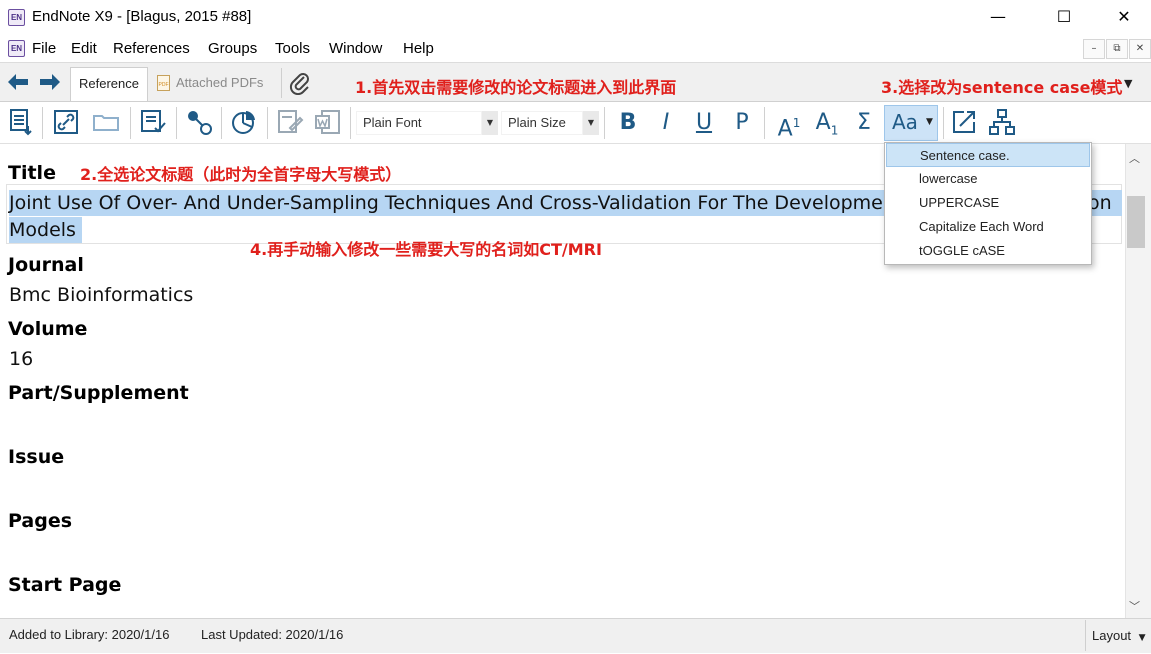 This screenshot has width=1151, height=654. Describe the element at coordinates (516, 87) in the screenshot. I see `annotation-step1: 1.首先双击需要修改的论文标题进入到此界面` at that location.